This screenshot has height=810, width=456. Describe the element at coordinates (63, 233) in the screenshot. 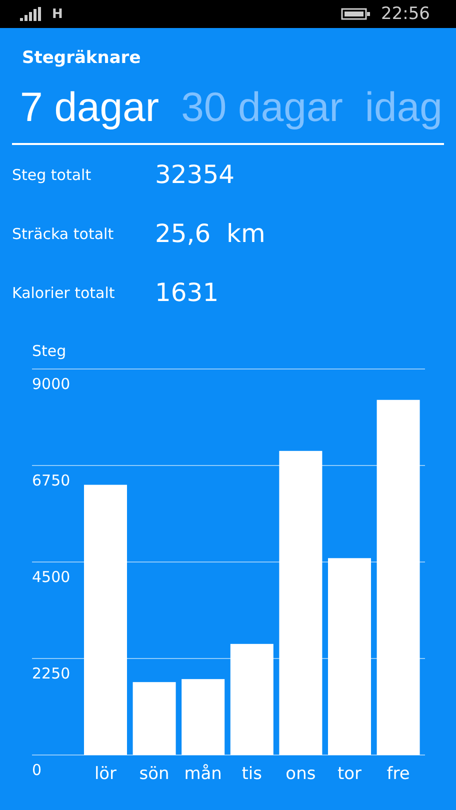

I see `stat-label: Sträcka totalt` at that location.